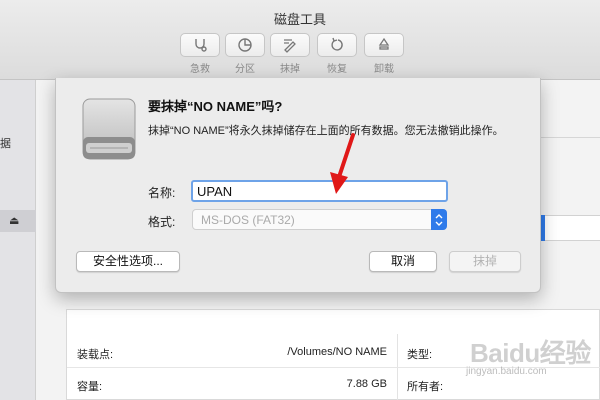 The image size is (600, 400). I want to click on first-aid-button, so click(200, 45).